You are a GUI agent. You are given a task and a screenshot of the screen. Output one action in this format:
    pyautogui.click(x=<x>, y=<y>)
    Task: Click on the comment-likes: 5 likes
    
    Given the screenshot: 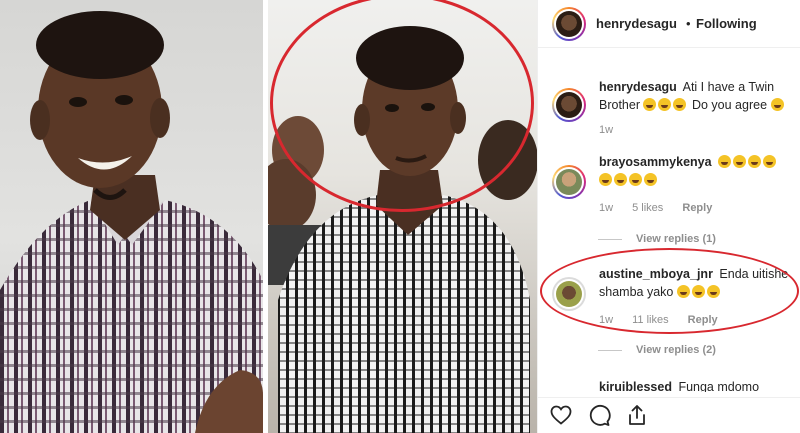 What is the action you would take?
    pyautogui.click(x=647, y=208)
    